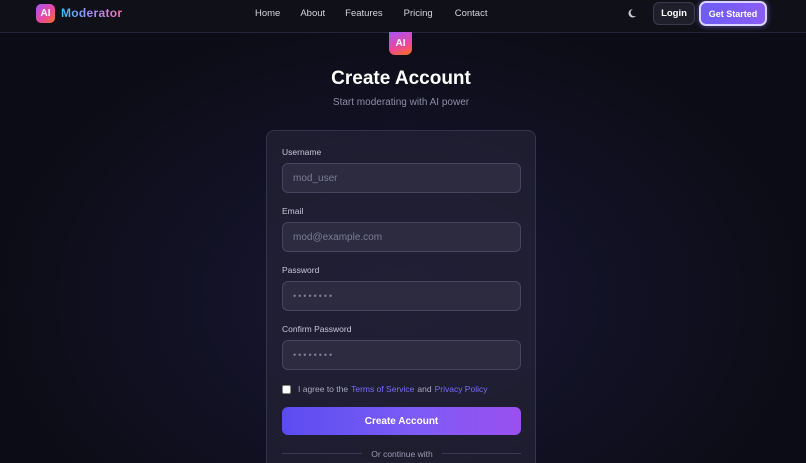  What do you see at coordinates (401, 421) in the screenshot?
I see `create-account-button: Create Account` at bounding box center [401, 421].